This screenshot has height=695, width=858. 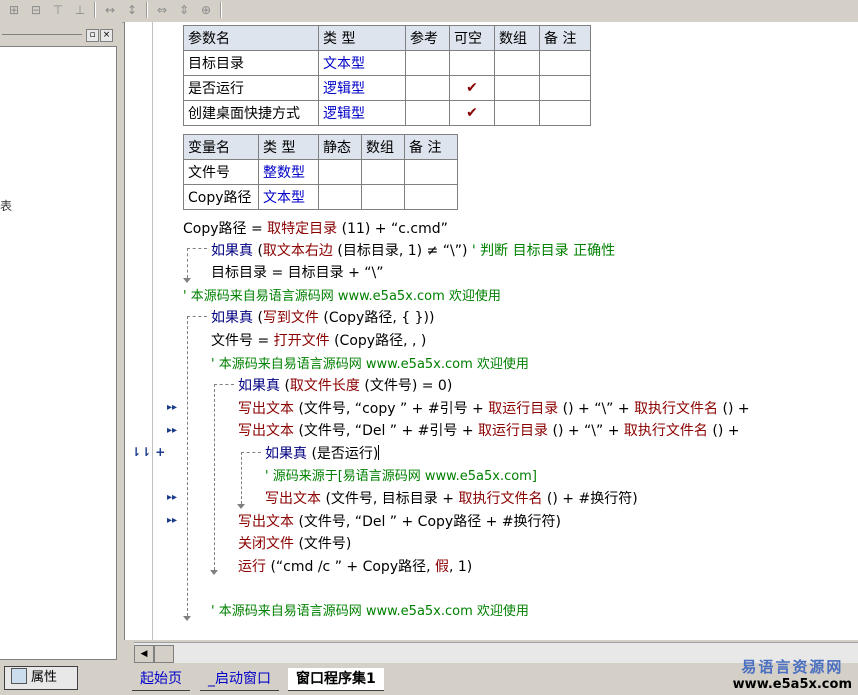 What do you see at coordinates (162, 10) in the screenshot?
I see `h-spacing-icon: ⇔` at bounding box center [162, 10].